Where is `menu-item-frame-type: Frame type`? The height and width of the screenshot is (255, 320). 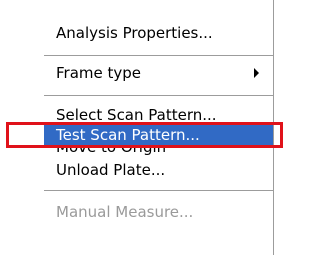 menu-item-frame-type: Frame type is located at coordinates (158, 73).